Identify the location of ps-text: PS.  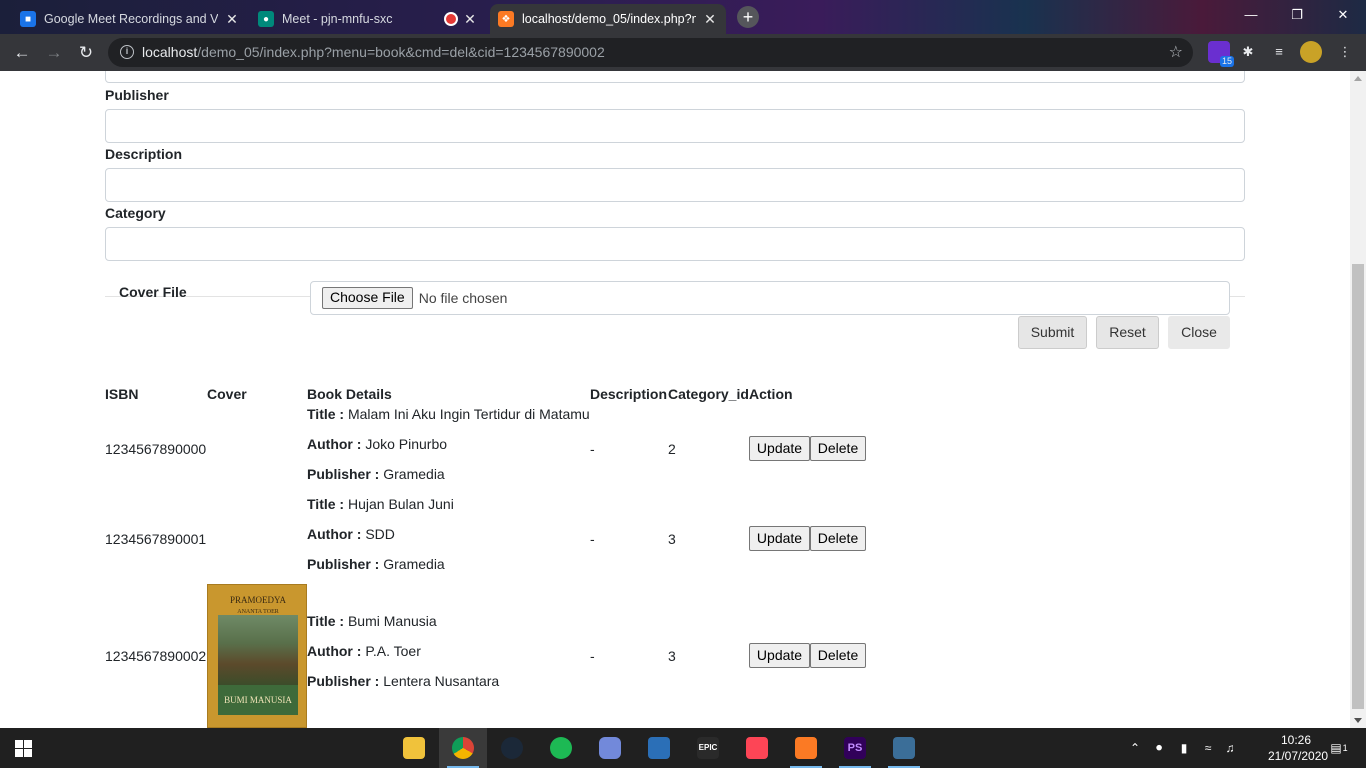
(855, 748).